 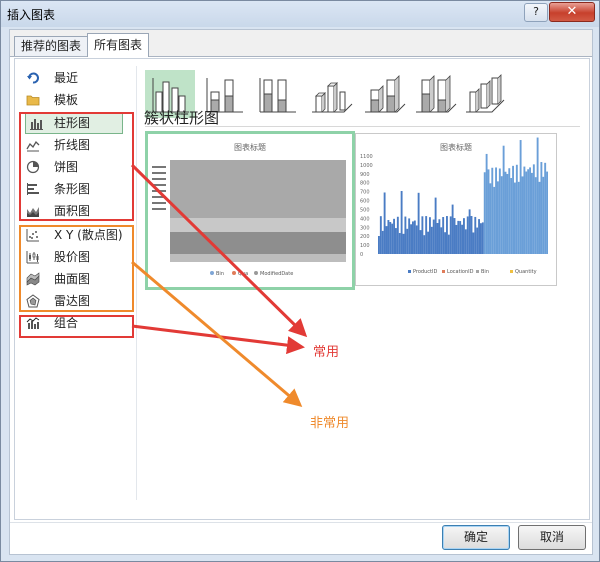 I want to click on category-templates: 模板, so click(x=74, y=100).